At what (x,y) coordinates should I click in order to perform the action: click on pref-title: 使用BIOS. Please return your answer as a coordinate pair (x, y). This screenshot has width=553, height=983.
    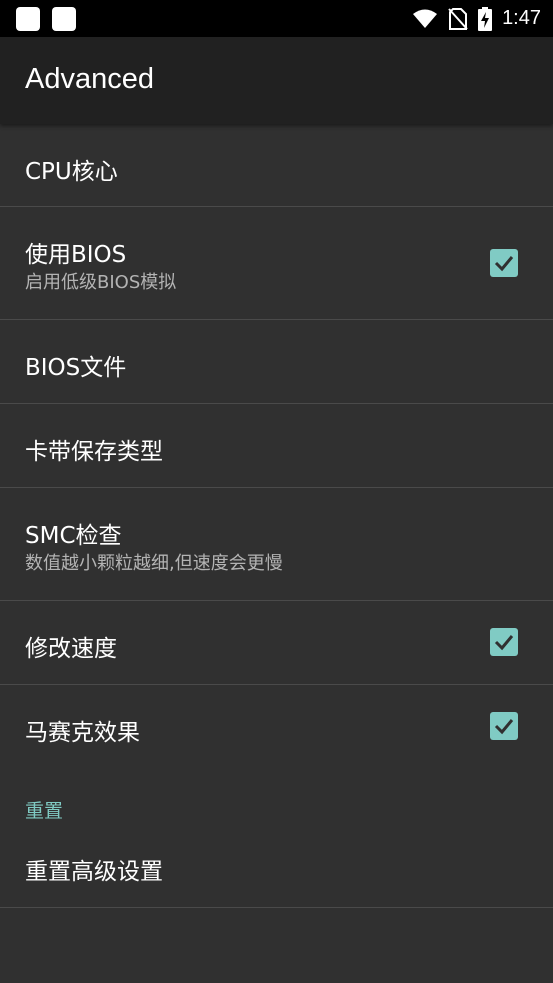
    Looking at the image, I should click on (76, 255).